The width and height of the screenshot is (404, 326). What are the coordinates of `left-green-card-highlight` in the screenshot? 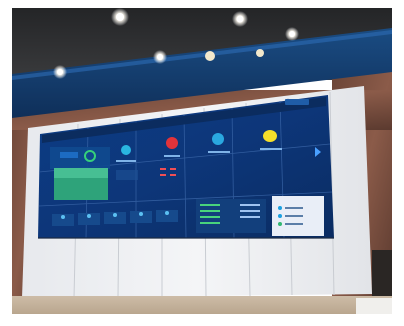 It's located at (81, 173).